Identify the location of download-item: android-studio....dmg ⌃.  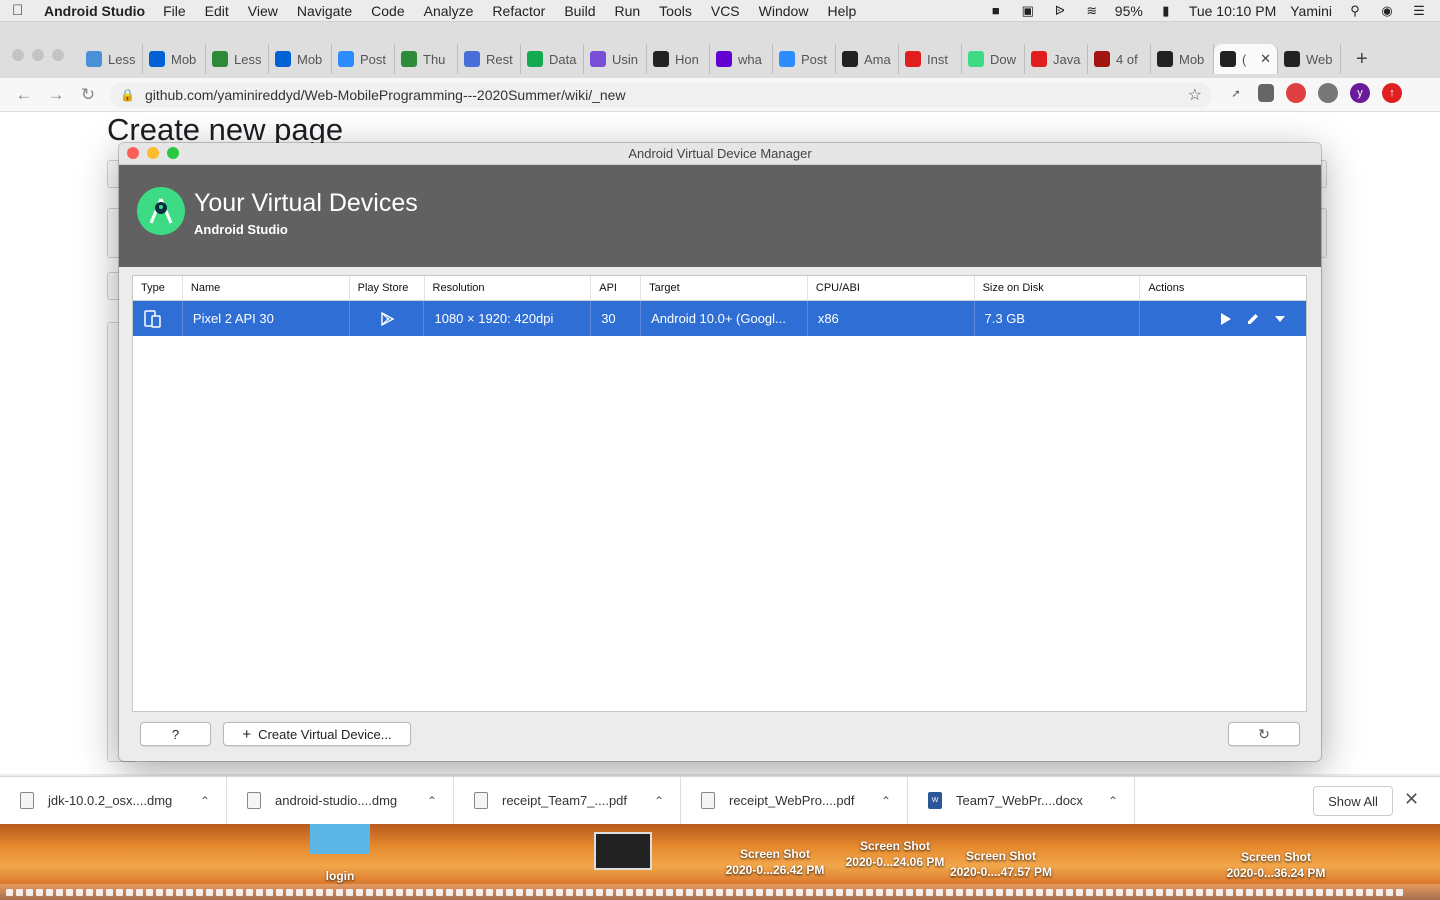
(340, 800).